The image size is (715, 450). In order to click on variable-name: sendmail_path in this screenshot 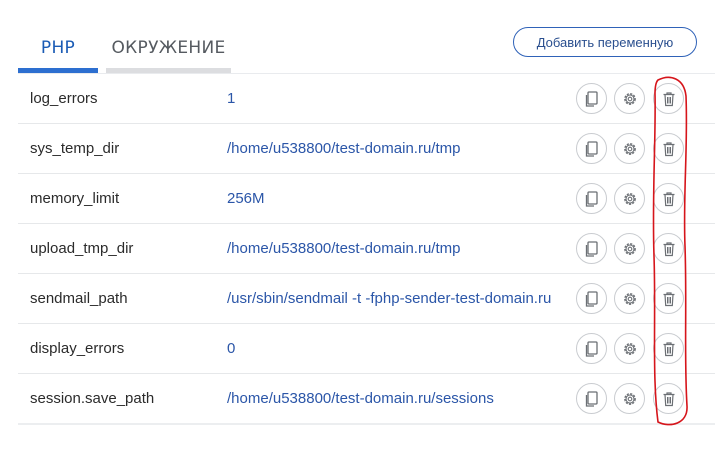, I will do `click(79, 298)`.